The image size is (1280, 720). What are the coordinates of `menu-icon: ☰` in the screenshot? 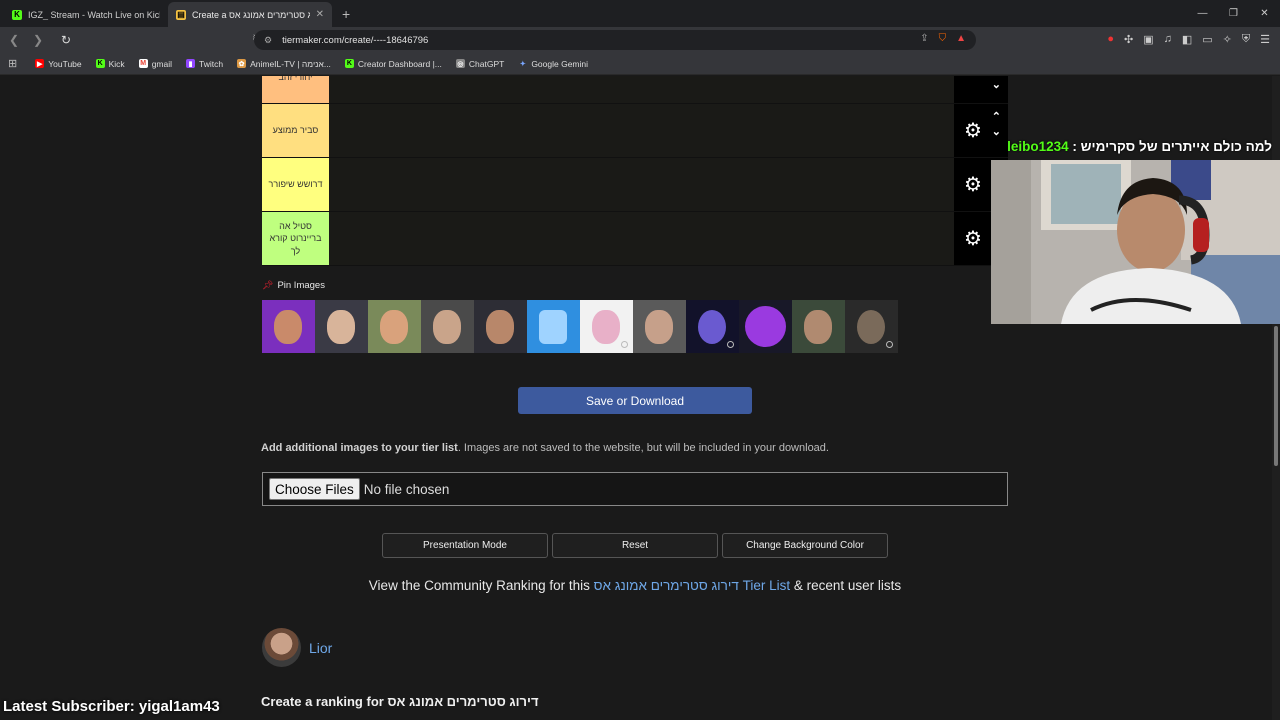 It's located at (1265, 39).